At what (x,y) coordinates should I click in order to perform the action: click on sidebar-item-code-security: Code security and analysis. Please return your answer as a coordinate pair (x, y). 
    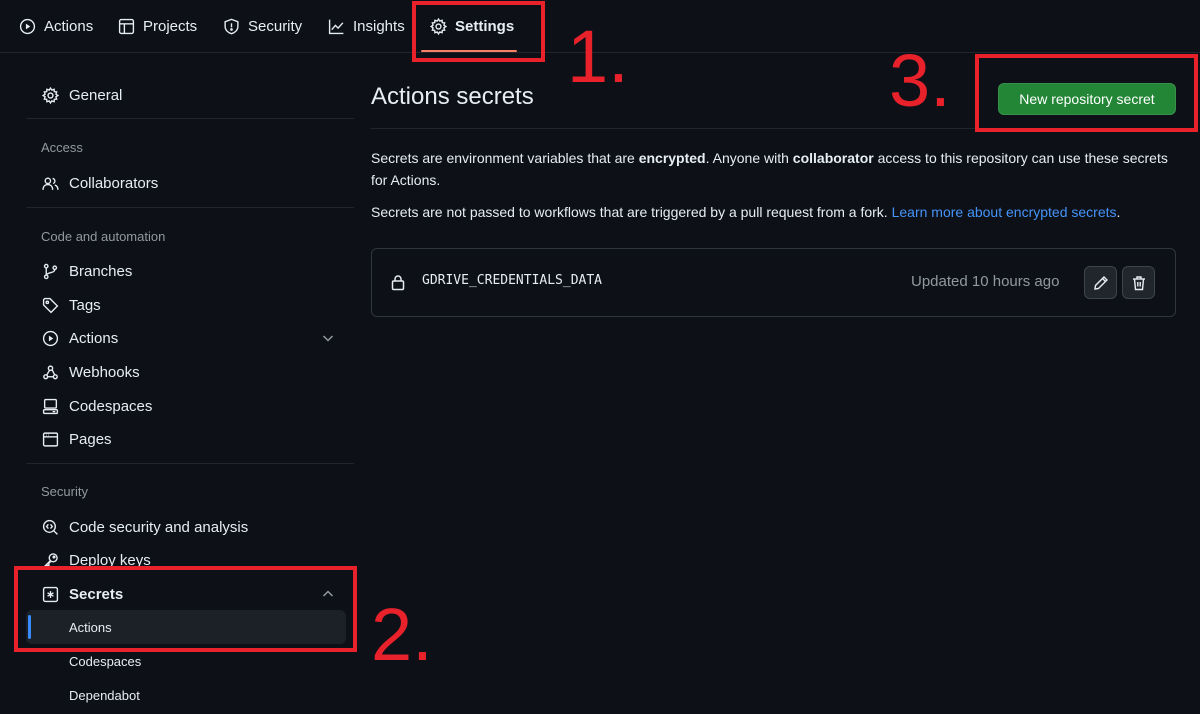
    Looking at the image, I should click on (190, 527).